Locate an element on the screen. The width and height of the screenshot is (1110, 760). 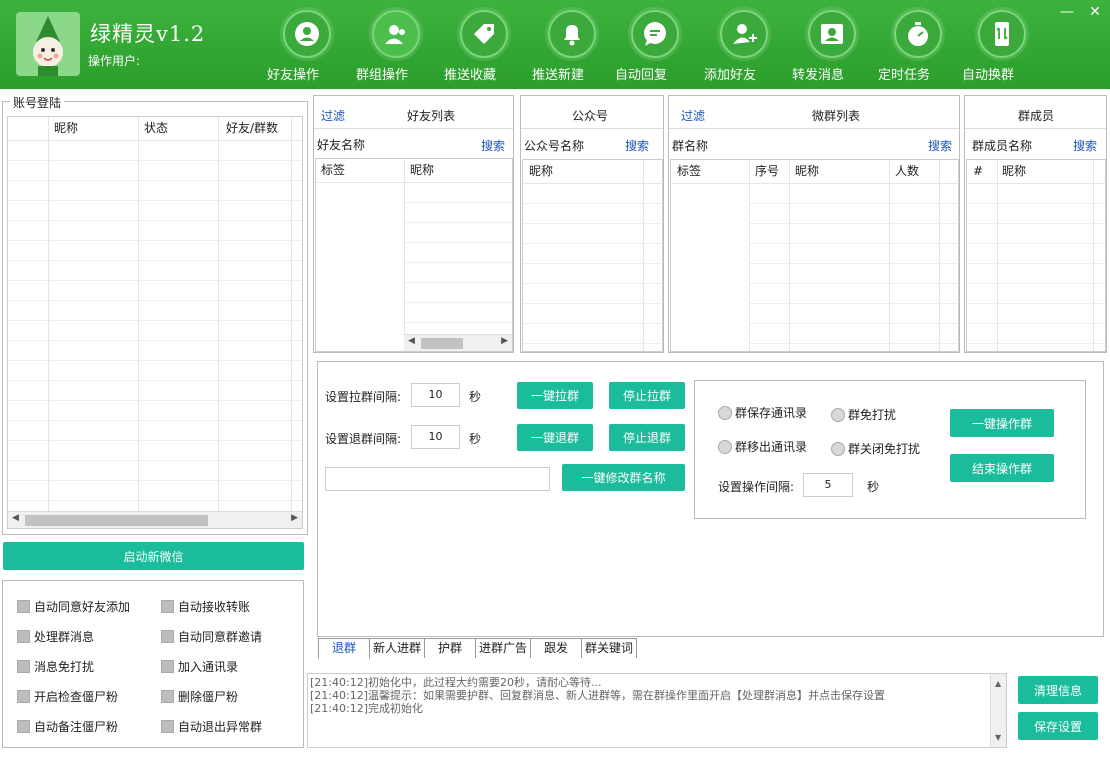
operation-interval-unit: 秒 is located at coordinates (873, 487).